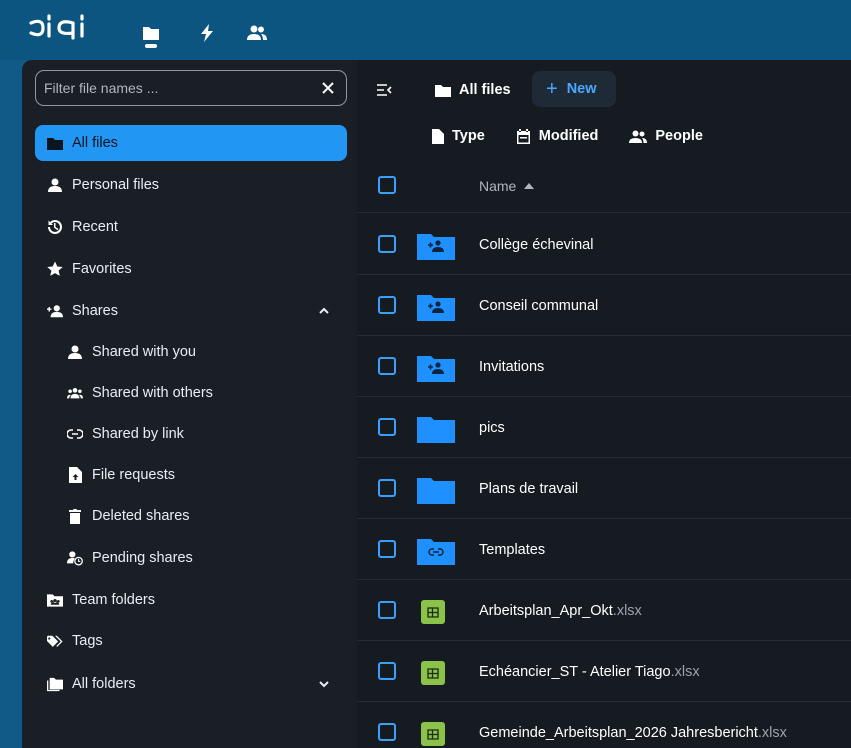 Image resolution: width=851 pixels, height=748 pixels. What do you see at coordinates (568, 136) in the screenshot?
I see `modified-filter-label: Modified` at bounding box center [568, 136].